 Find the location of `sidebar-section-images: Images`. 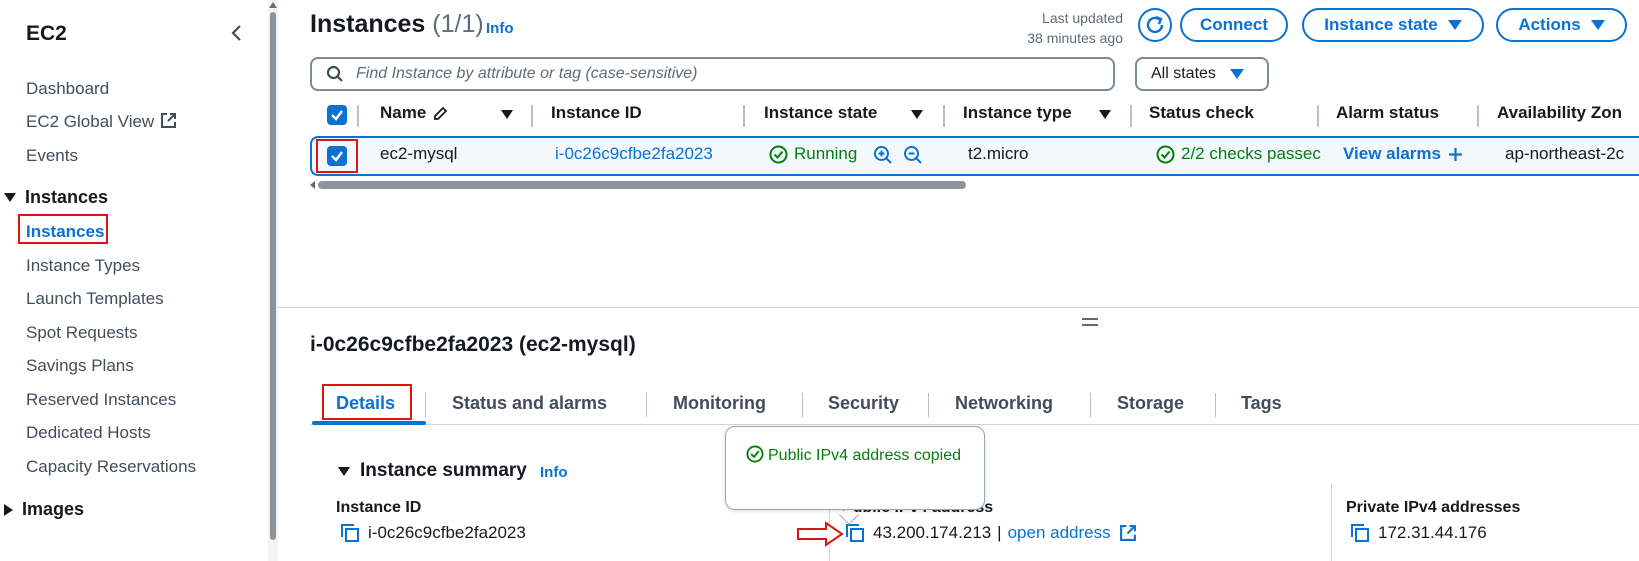

sidebar-section-images: Images is located at coordinates (44, 509).